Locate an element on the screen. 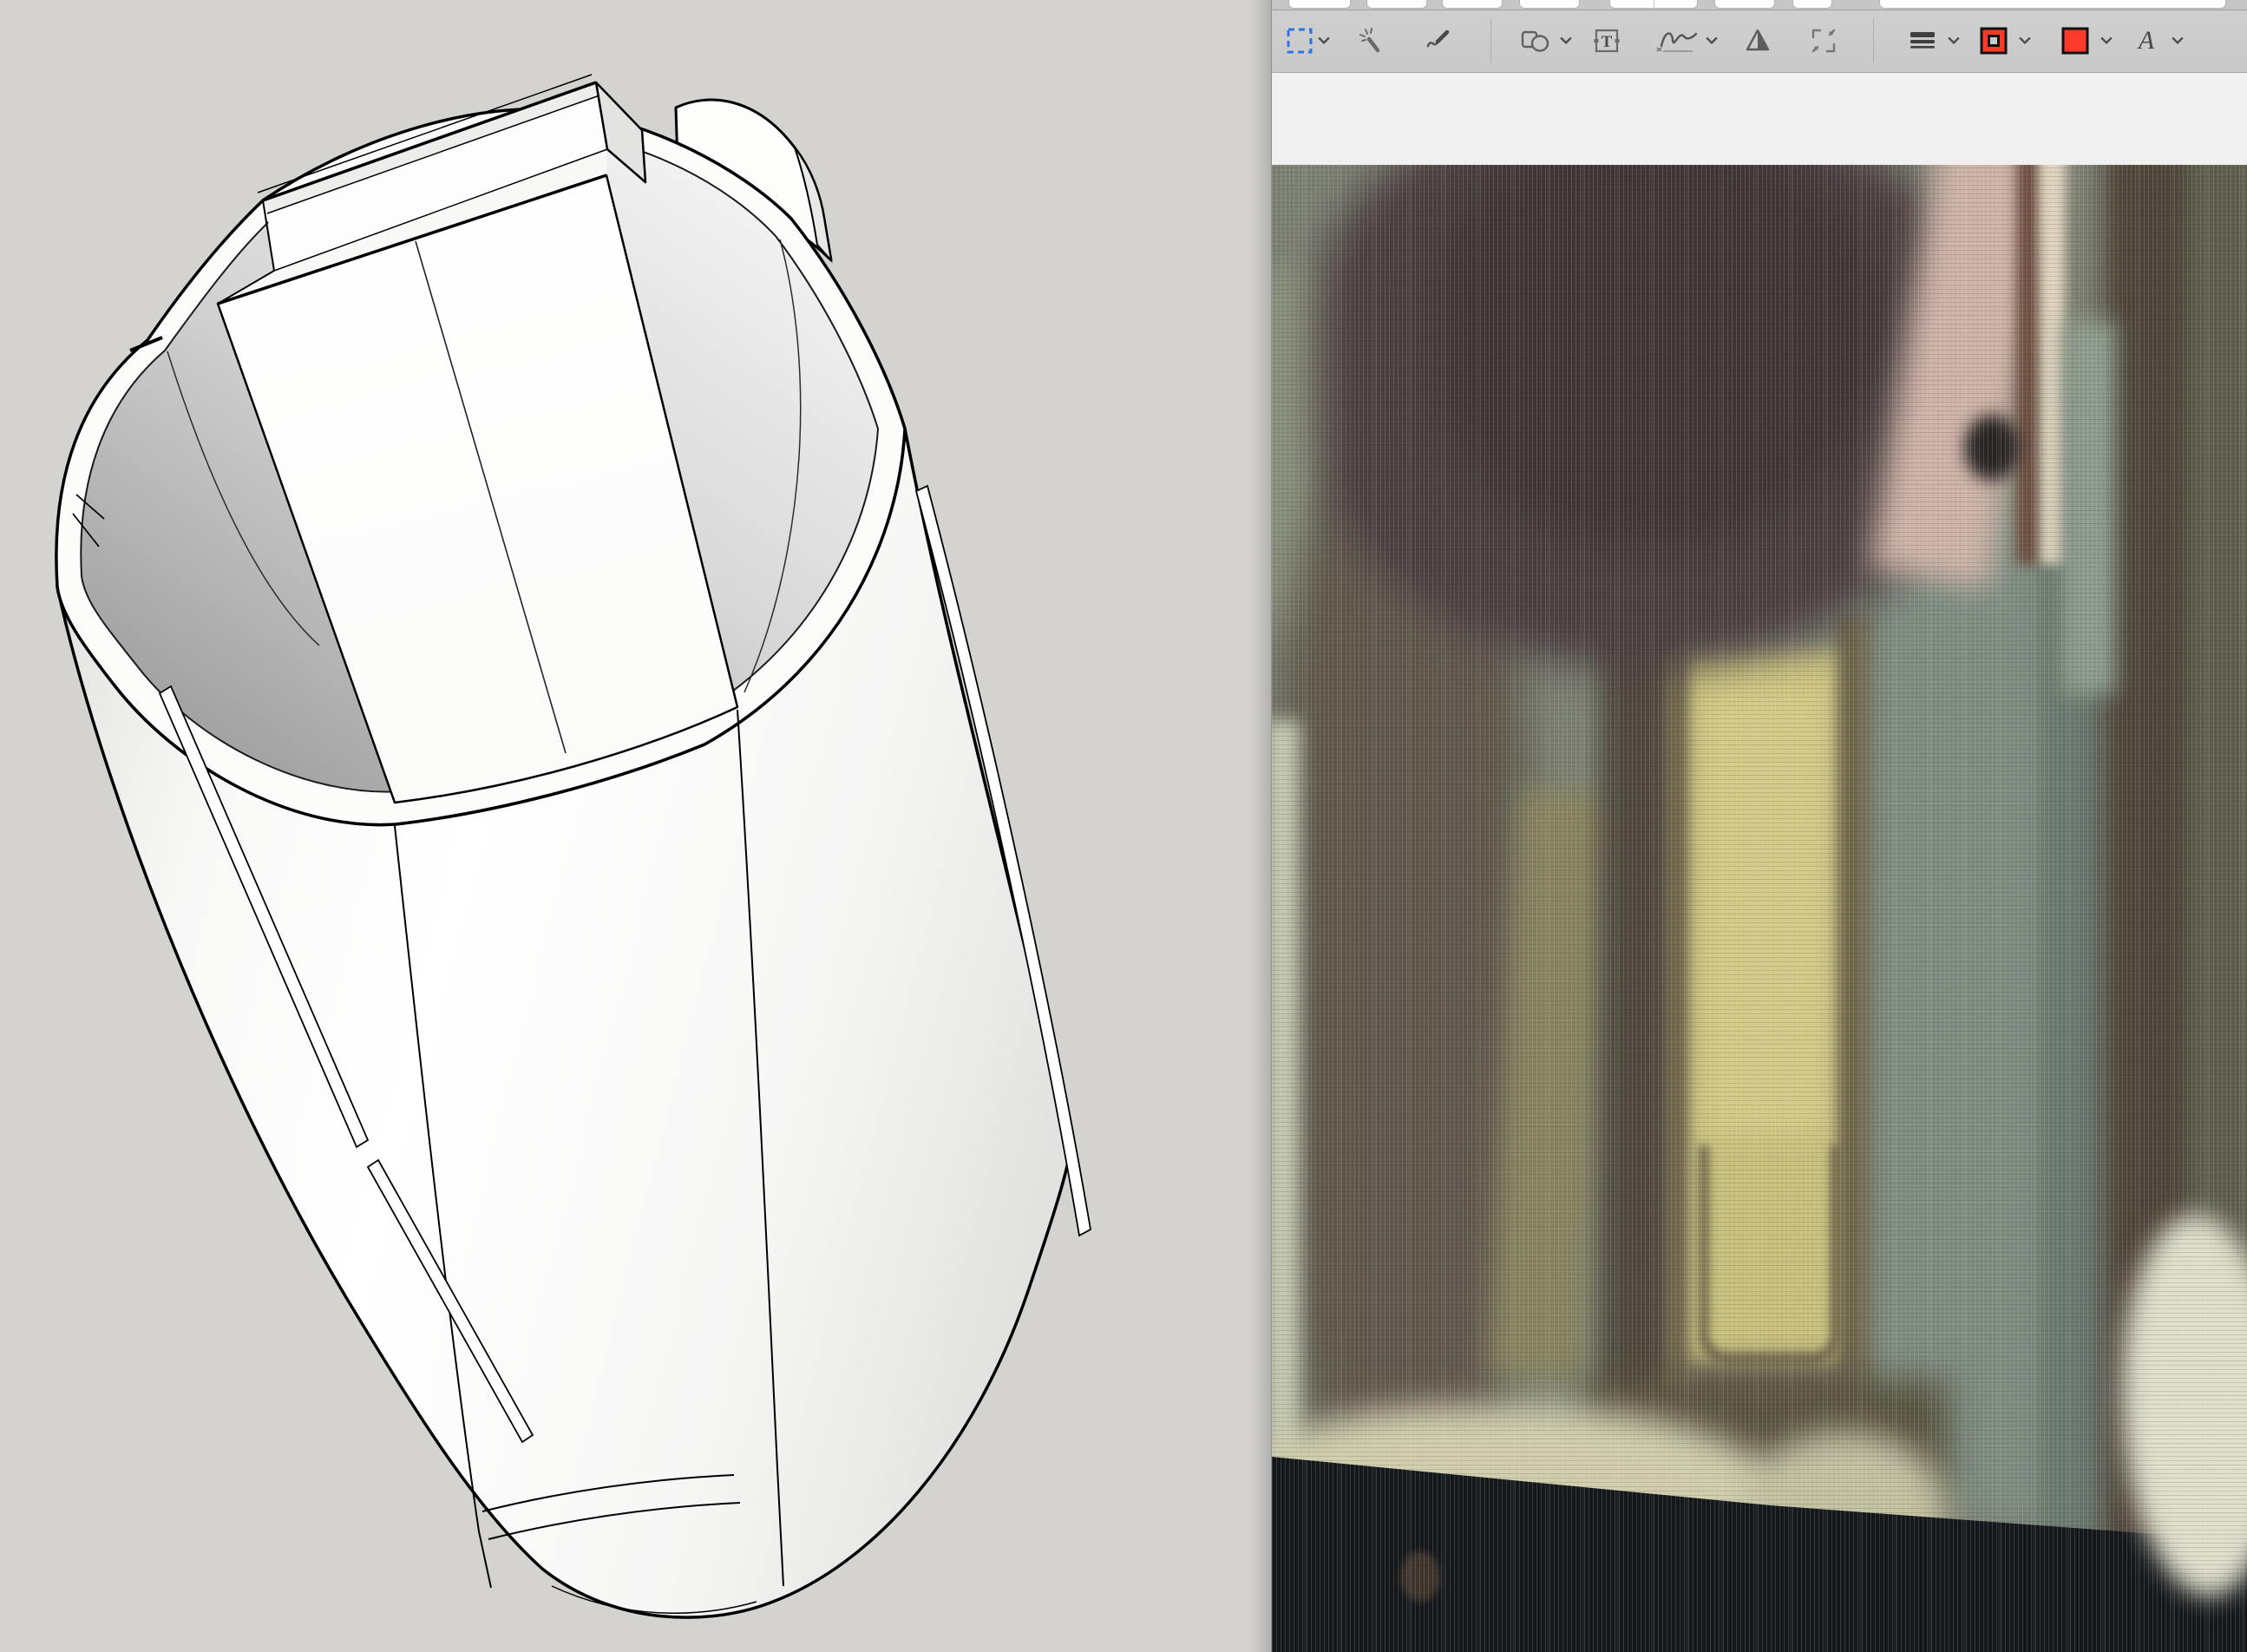 Image resolution: width=2247 pixels, height=1652 pixels. shapes-tool-icon is located at coordinates (1535, 41).